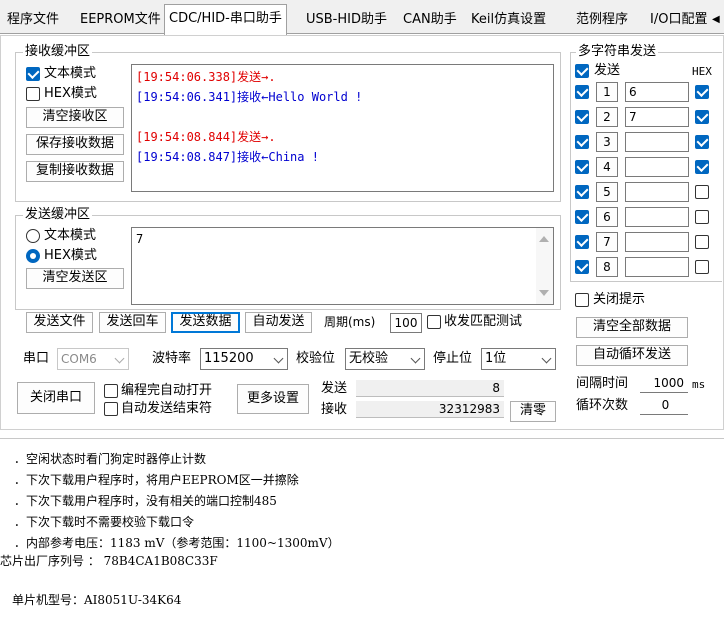 The image size is (724, 626). What do you see at coordinates (206, 77) in the screenshot?
I see `receive-line: [19:54:06.338]发送→.` at bounding box center [206, 77].